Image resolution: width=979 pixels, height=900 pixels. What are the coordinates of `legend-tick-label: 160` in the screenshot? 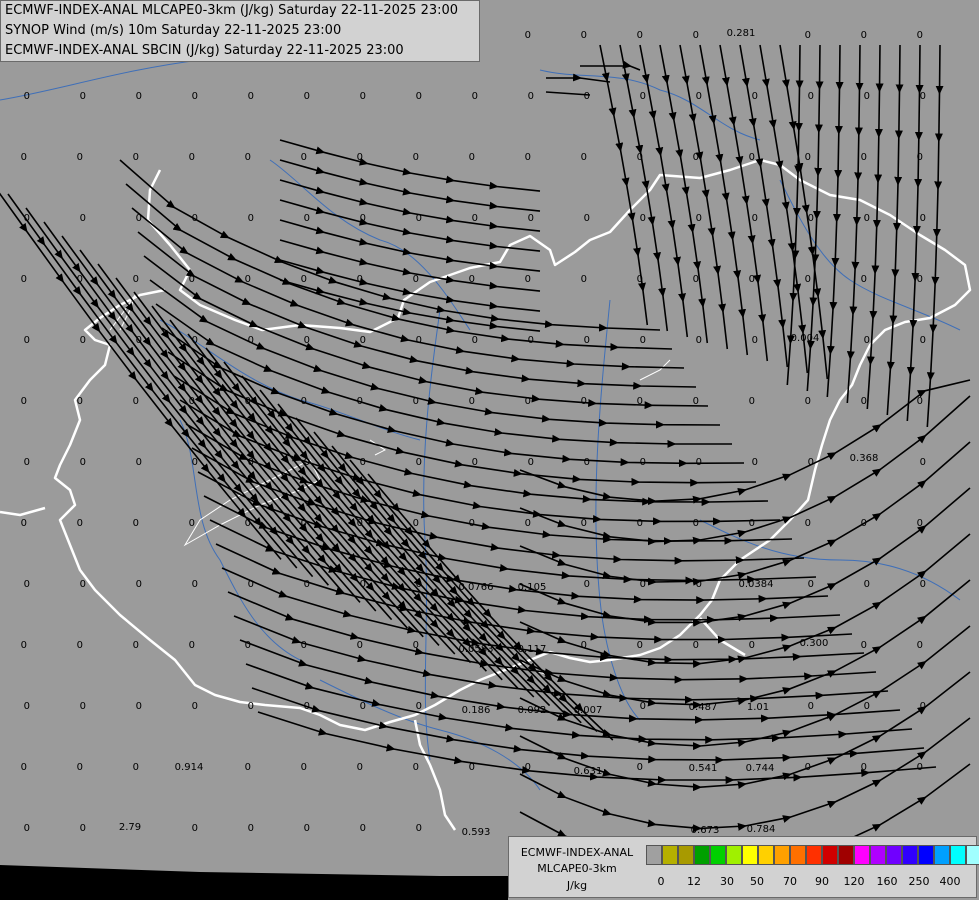 It's located at (887, 881).